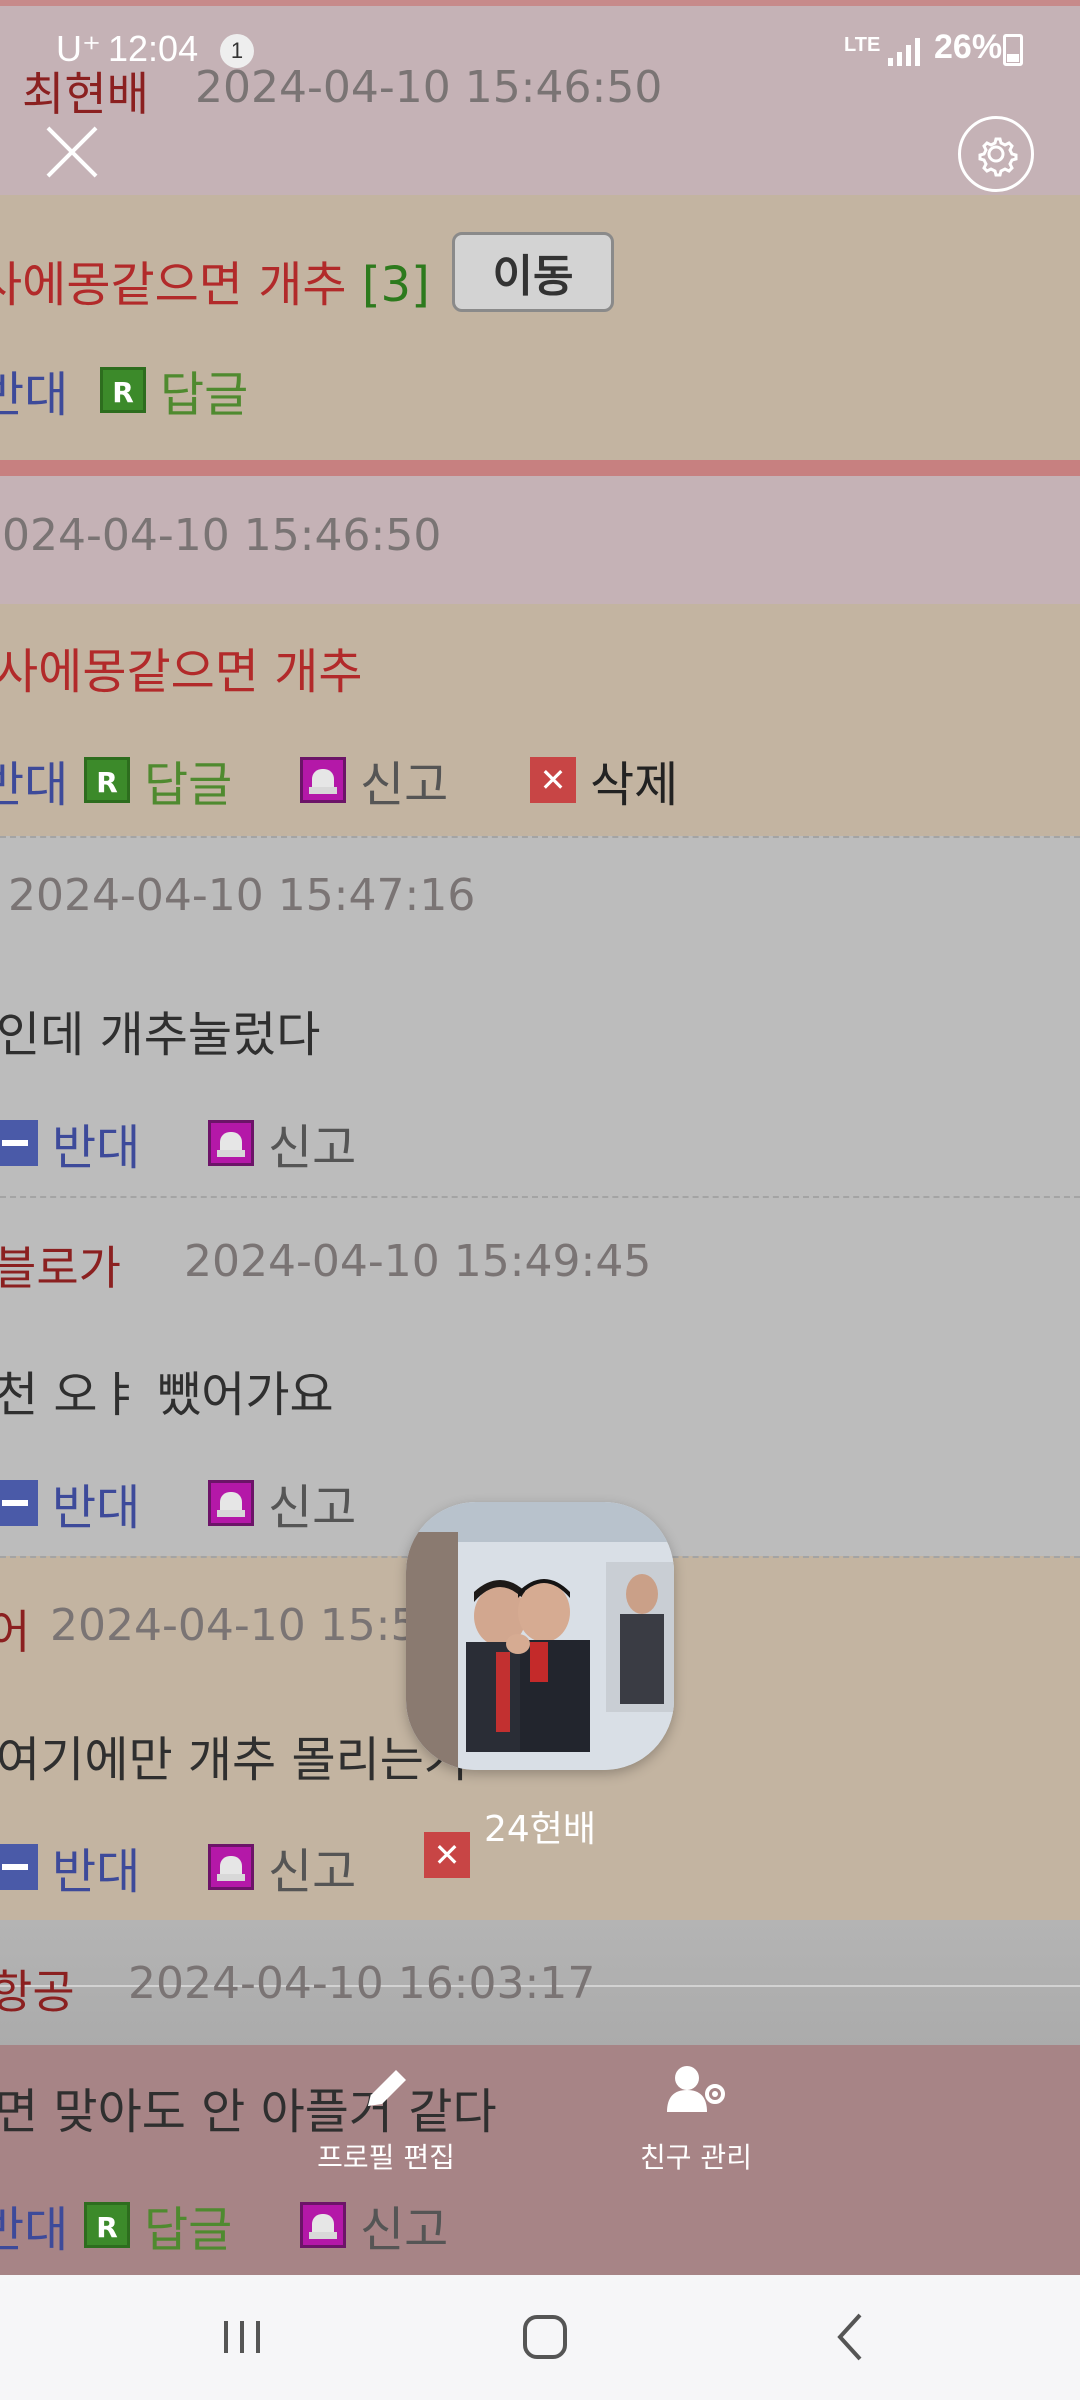  Describe the element at coordinates (604, 780) in the screenshot. I see `delete-button: ✕ 삭제` at that location.